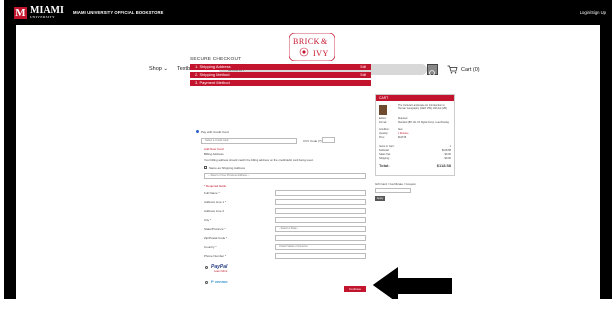 This screenshot has width=616, height=313. Describe the element at coordinates (214, 211) in the screenshot. I see `field-label-address2: Address Line 2` at that location.